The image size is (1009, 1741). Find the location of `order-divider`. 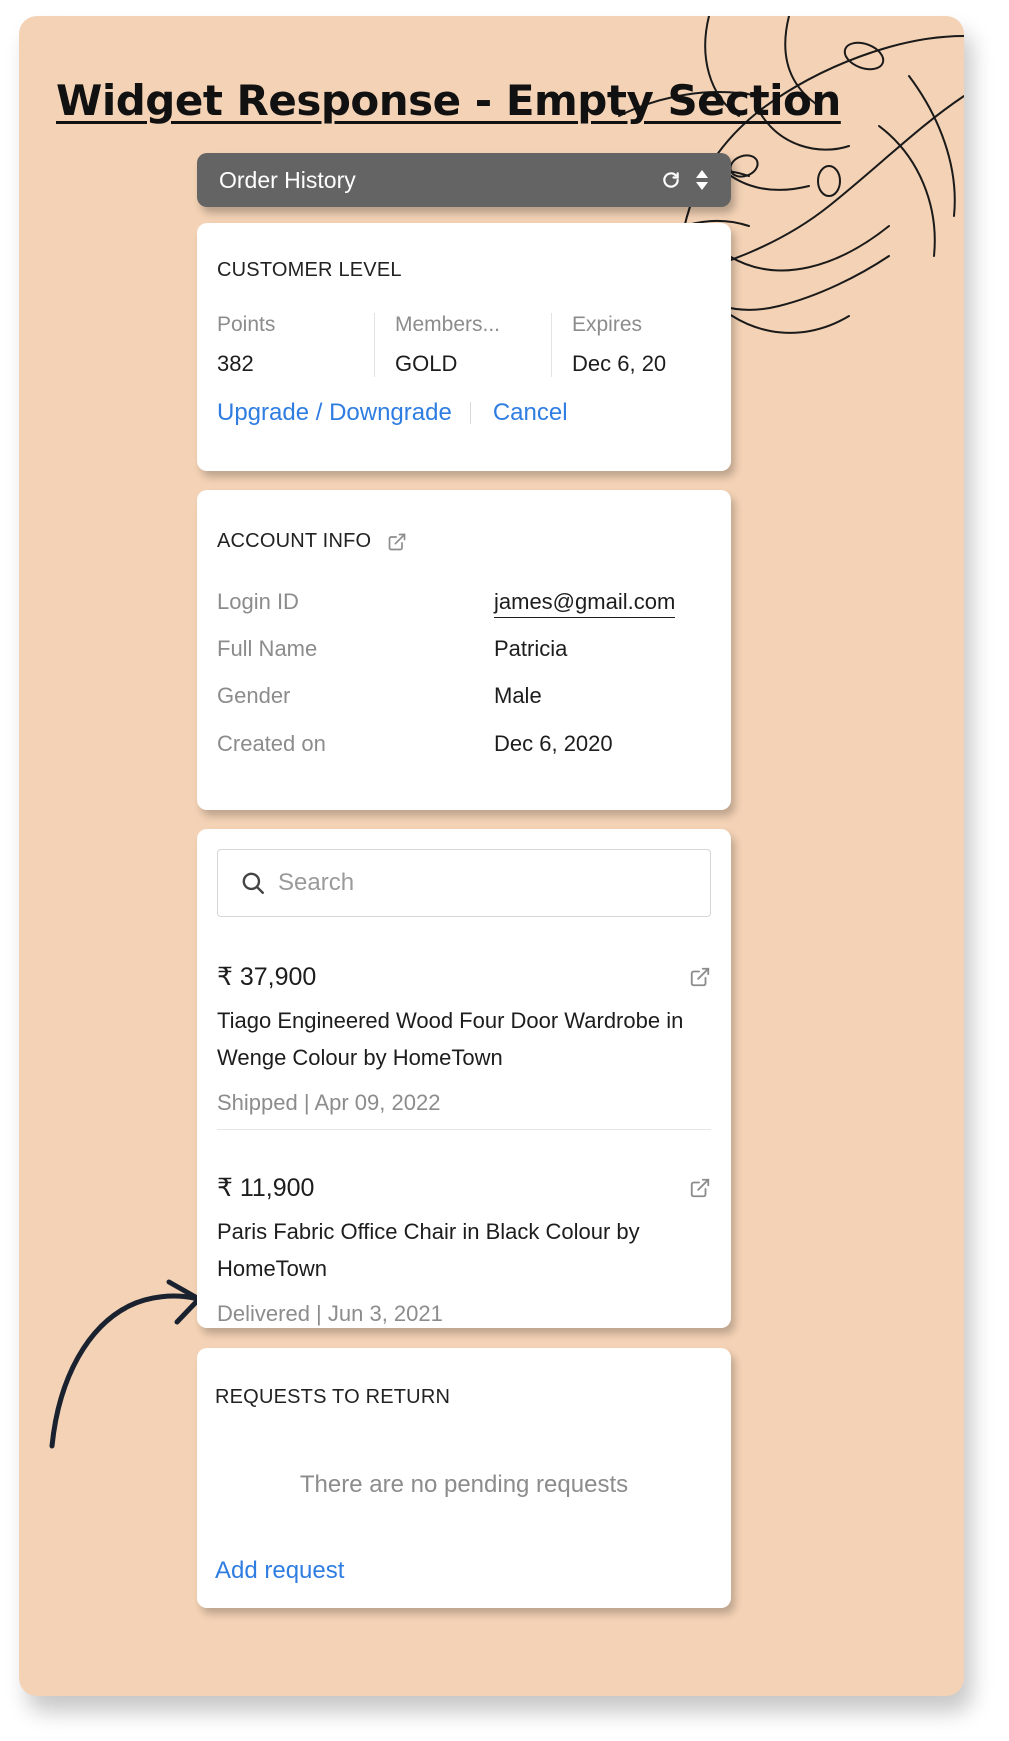

order-divider is located at coordinates (464, 1129).